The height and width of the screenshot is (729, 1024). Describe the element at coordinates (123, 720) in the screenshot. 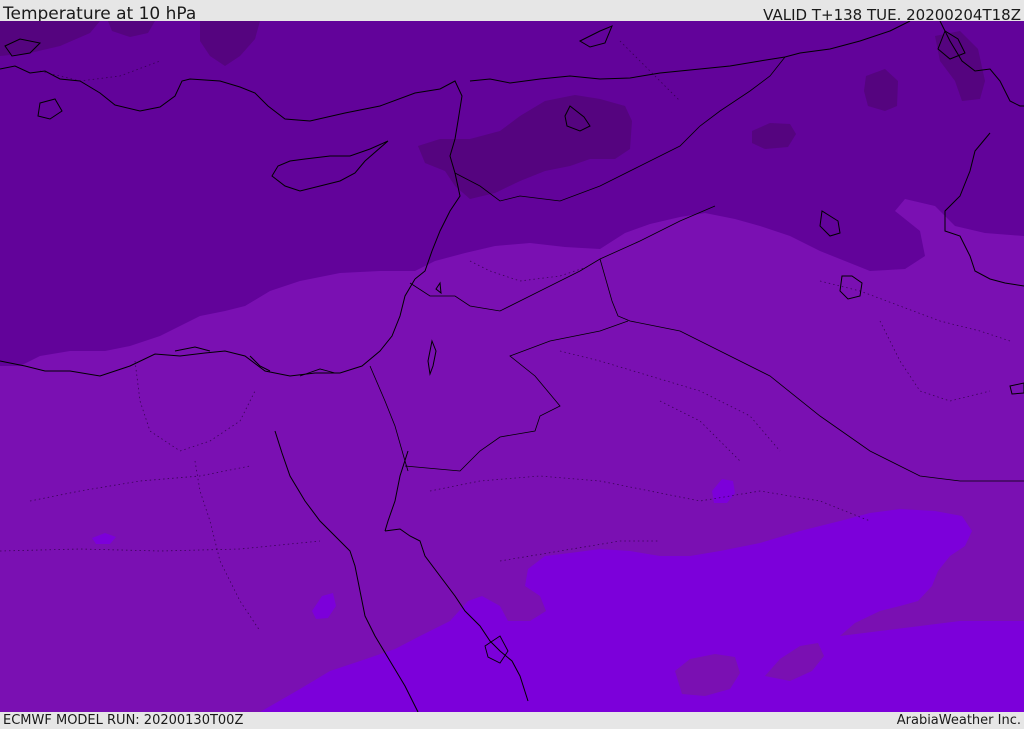

I see `model-run-label: ECMWF MODEL RUN: 20200130T00Z` at that location.